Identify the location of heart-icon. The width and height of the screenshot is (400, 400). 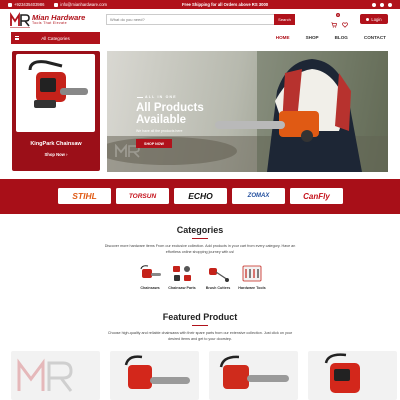
(345, 21).